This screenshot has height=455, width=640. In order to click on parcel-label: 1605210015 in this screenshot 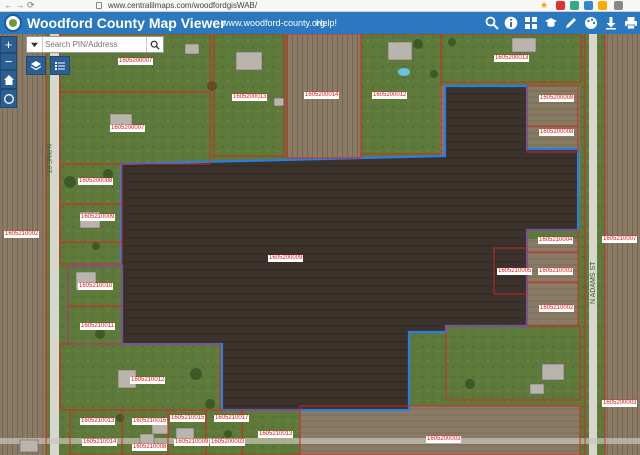, I will do `click(188, 418)`.